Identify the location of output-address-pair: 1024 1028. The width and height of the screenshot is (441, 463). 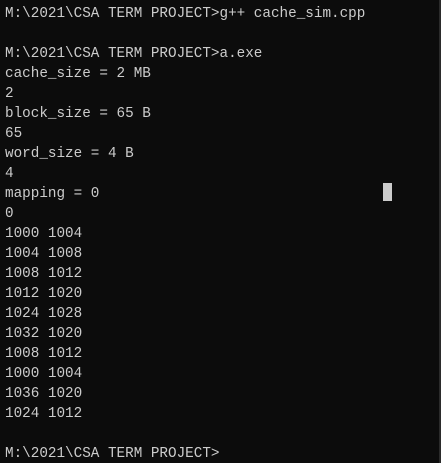
(44, 314).